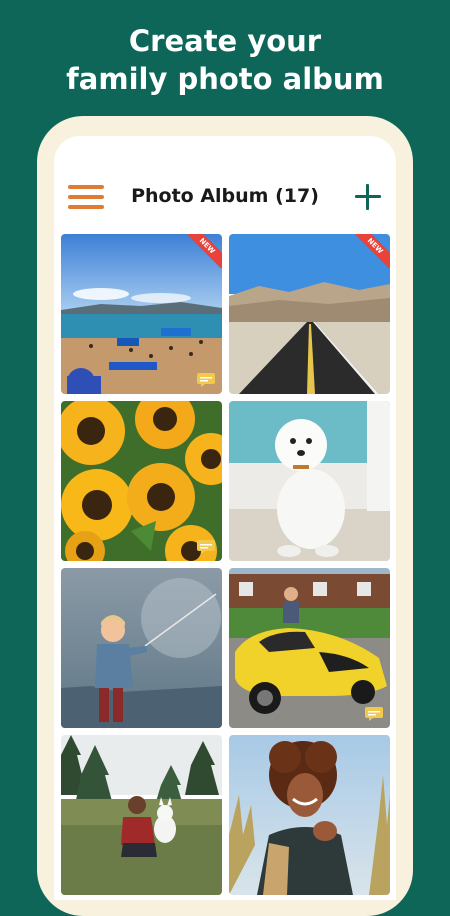 This screenshot has height=916, width=450. What do you see at coordinates (225, 79) in the screenshot?
I see `hero-line-2: family photo album` at bounding box center [225, 79].